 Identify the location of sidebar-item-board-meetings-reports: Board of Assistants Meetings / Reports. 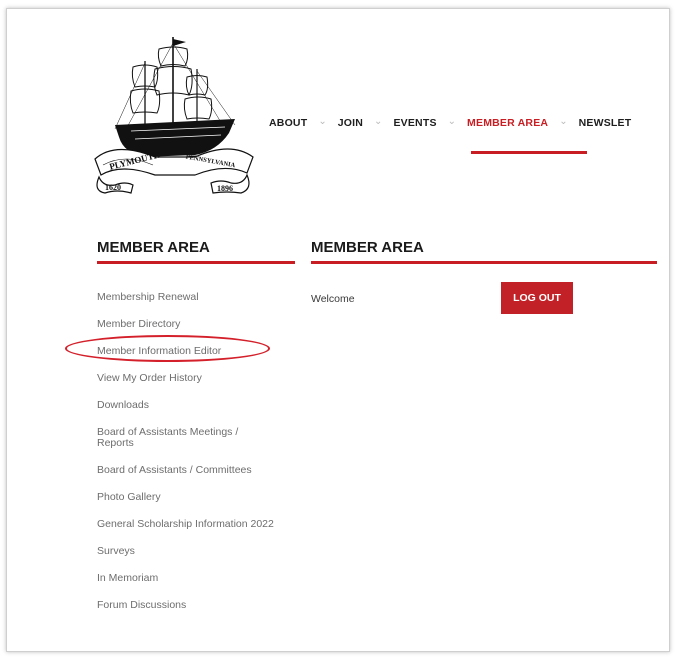
(184, 438).